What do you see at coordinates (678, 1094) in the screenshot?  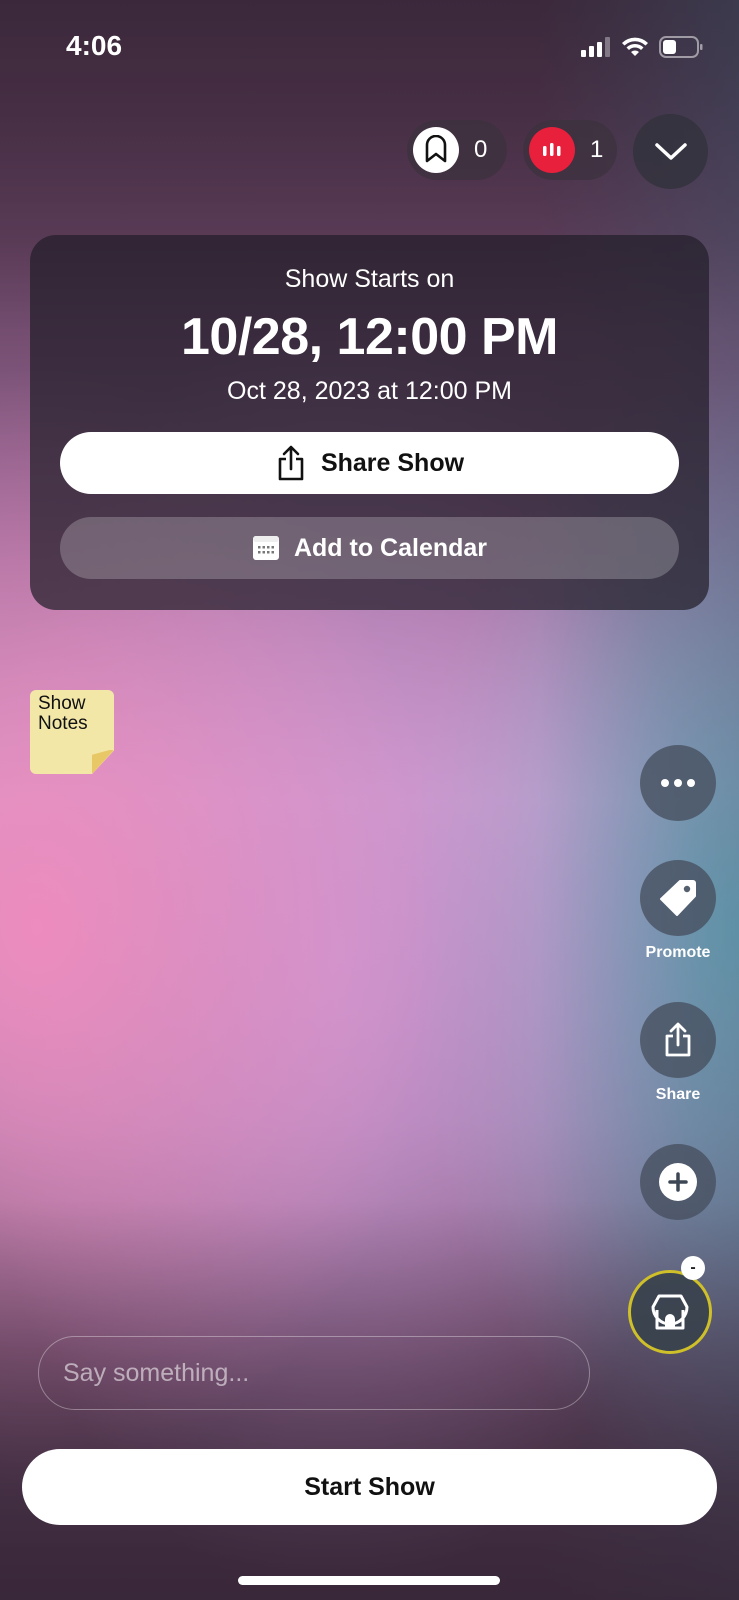 I see `share-label: Share` at bounding box center [678, 1094].